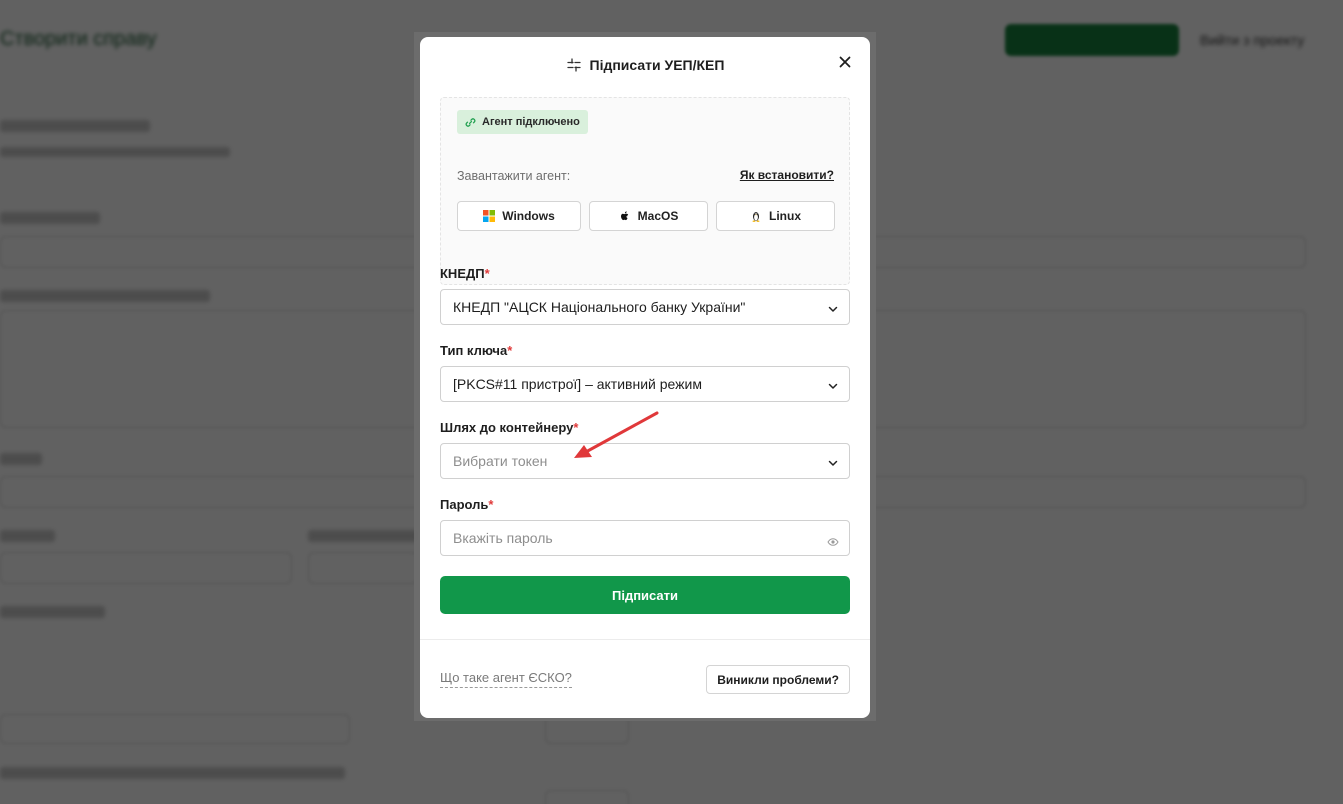 Image resolution: width=1343 pixels, height=804 pixels. I want to click on password-label: Пароль*, so click(467, 504).